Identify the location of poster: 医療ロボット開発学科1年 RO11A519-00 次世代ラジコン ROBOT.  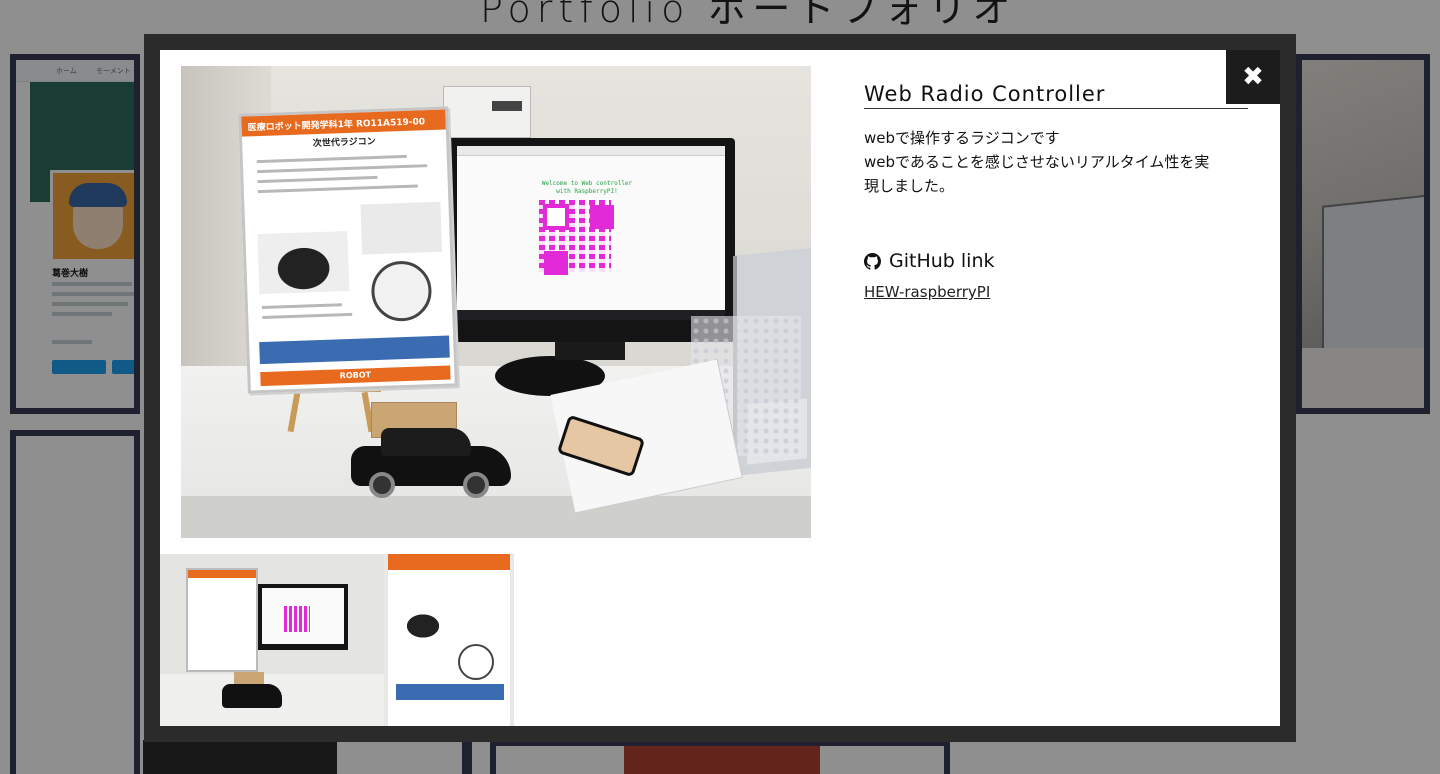
(348, 250).